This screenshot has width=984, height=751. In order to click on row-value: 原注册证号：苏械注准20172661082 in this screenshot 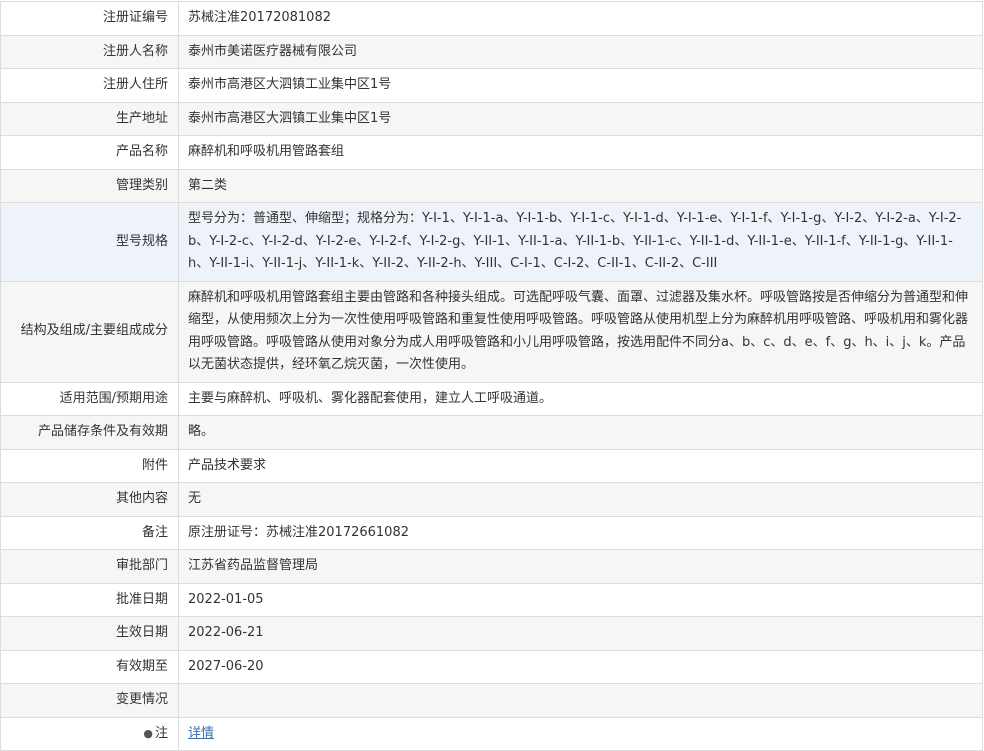, I will do `click(580, 532)`.